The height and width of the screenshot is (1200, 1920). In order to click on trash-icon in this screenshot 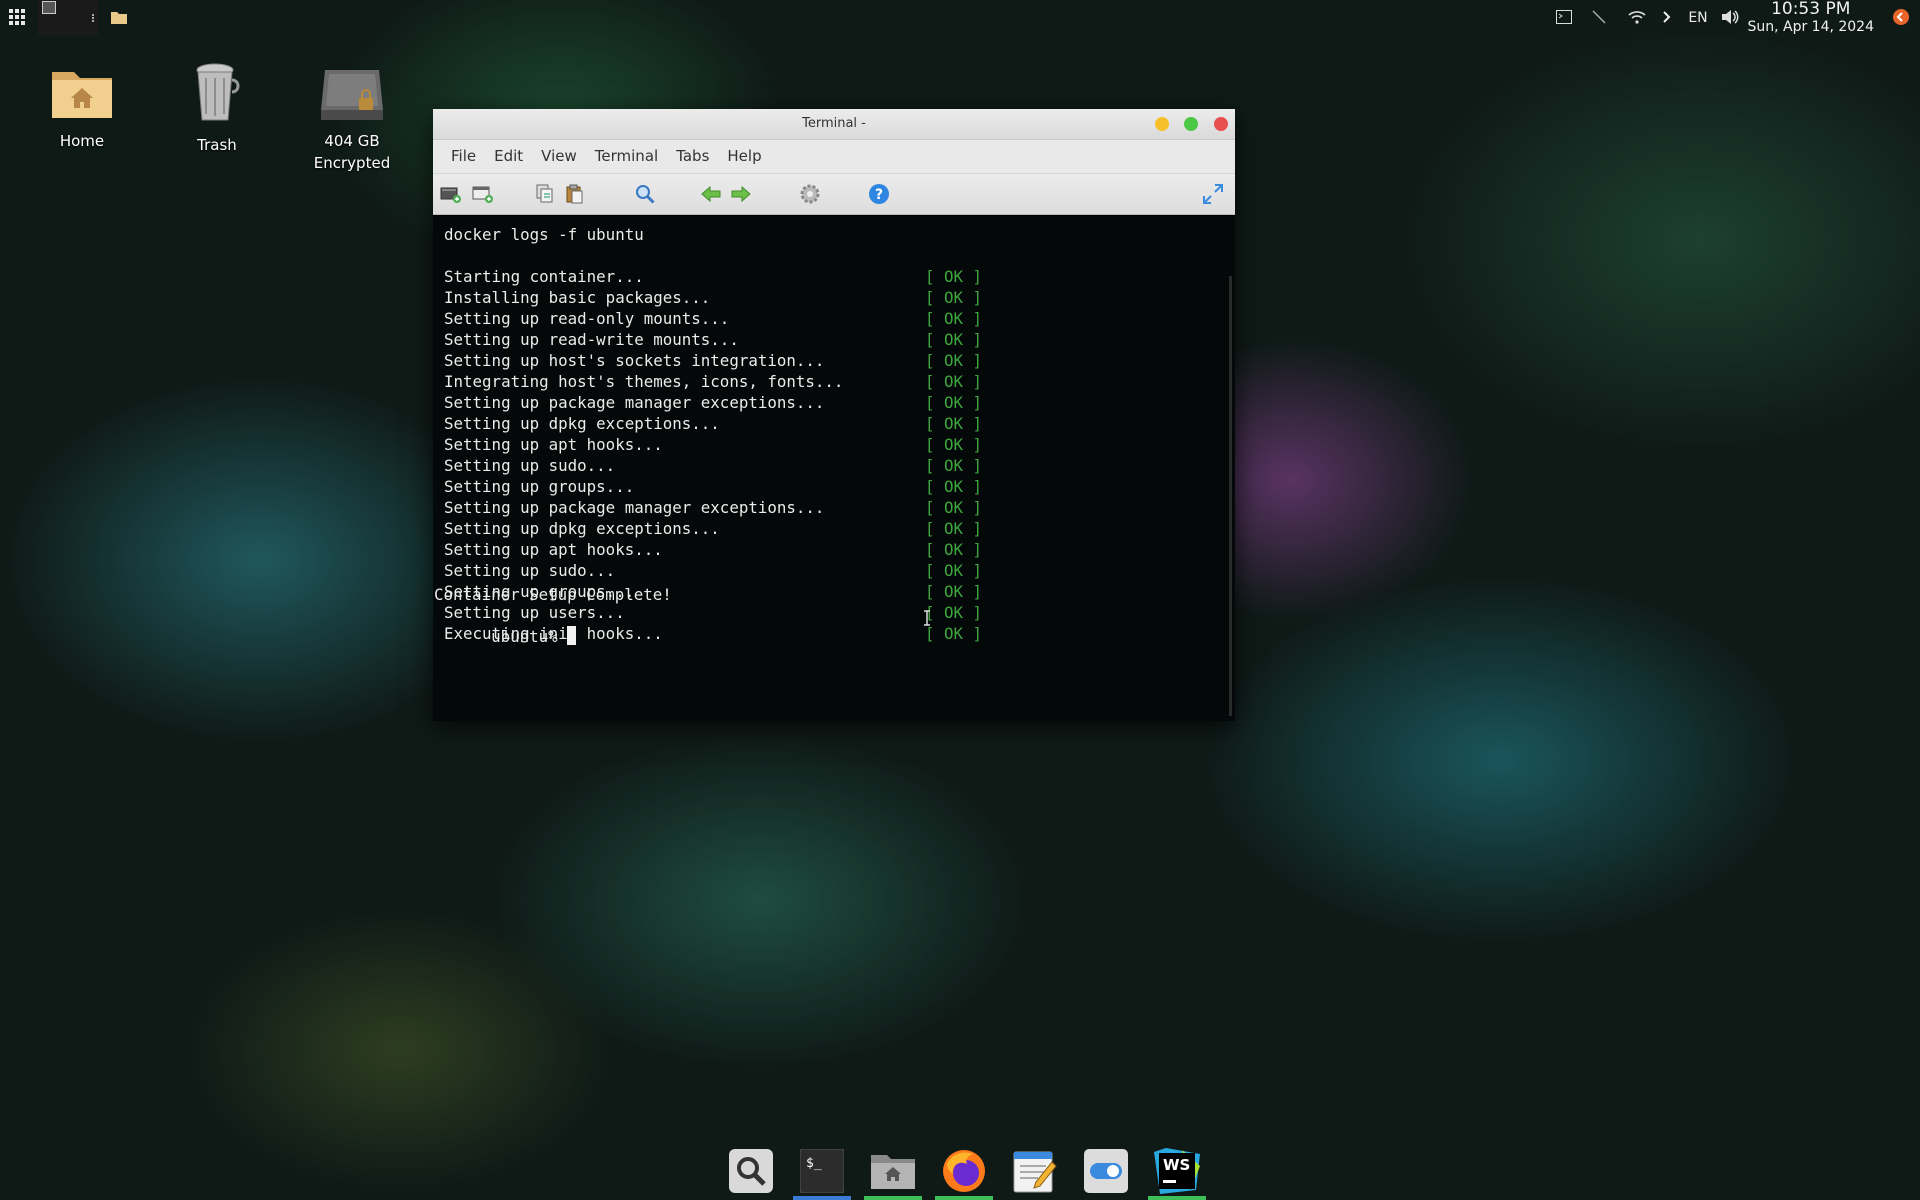, I will do `click(218, 92)`.